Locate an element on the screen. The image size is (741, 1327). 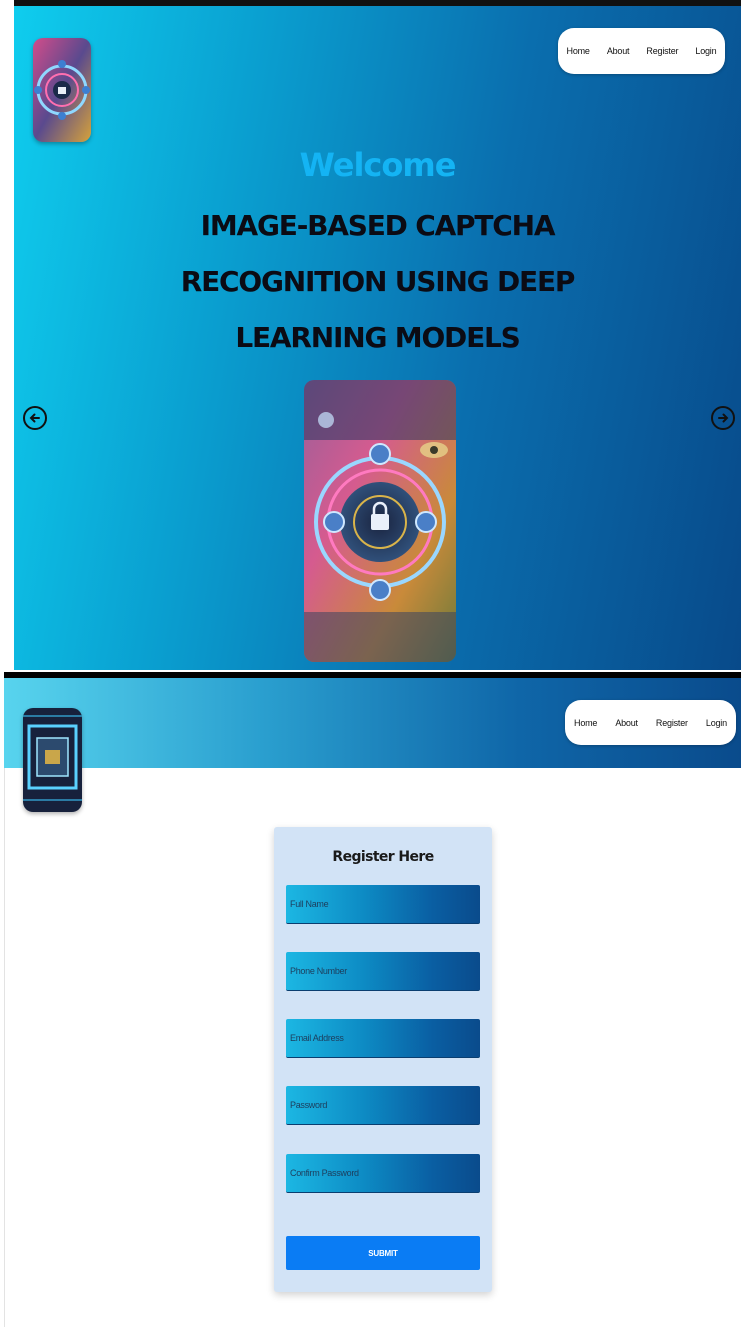
logo-artwork-icon is located at coordinates (62, 90).